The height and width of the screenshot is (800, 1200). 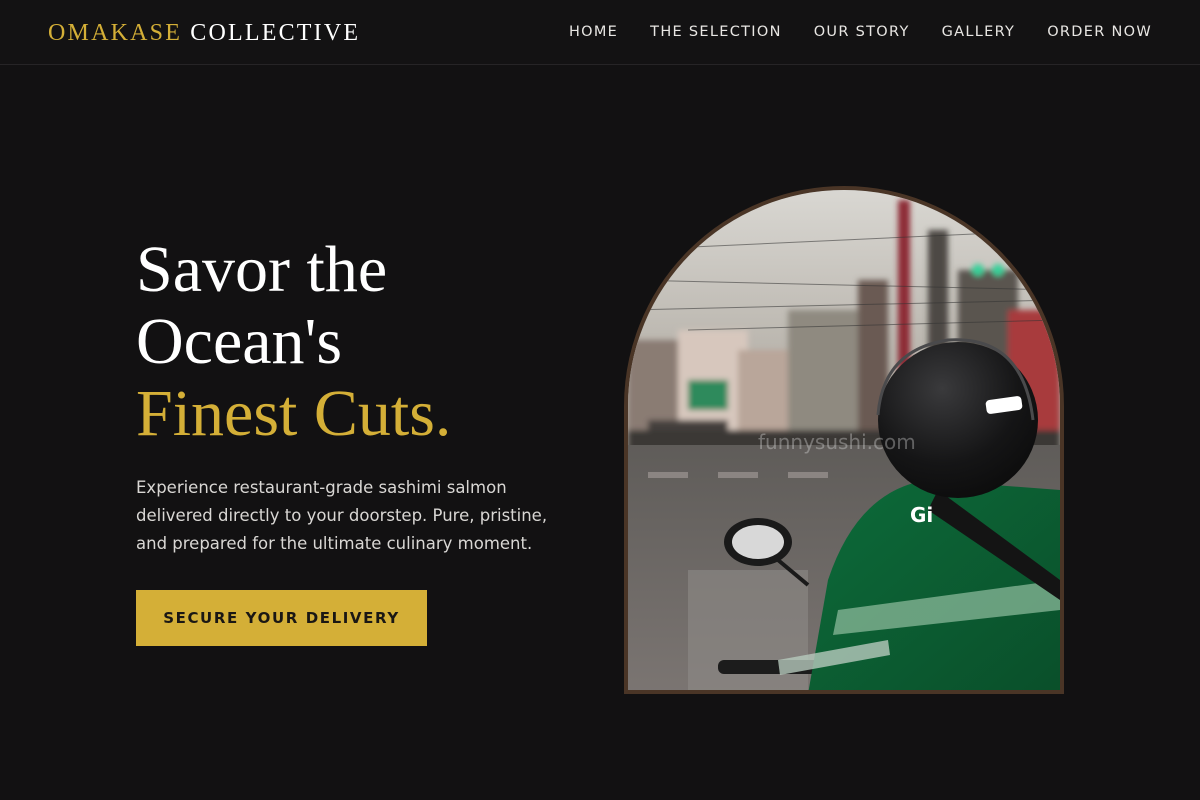 What do you see at coordinates (1099, 32) in the screenshot?
I see `nav-order-now: ORDER NOW` at bounding box center [1099, 32].